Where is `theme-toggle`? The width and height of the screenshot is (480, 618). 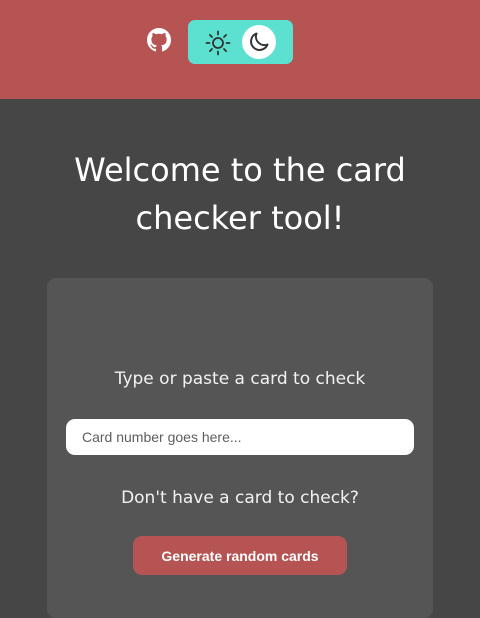 theme-toggle is located at coordinates (240, 42).